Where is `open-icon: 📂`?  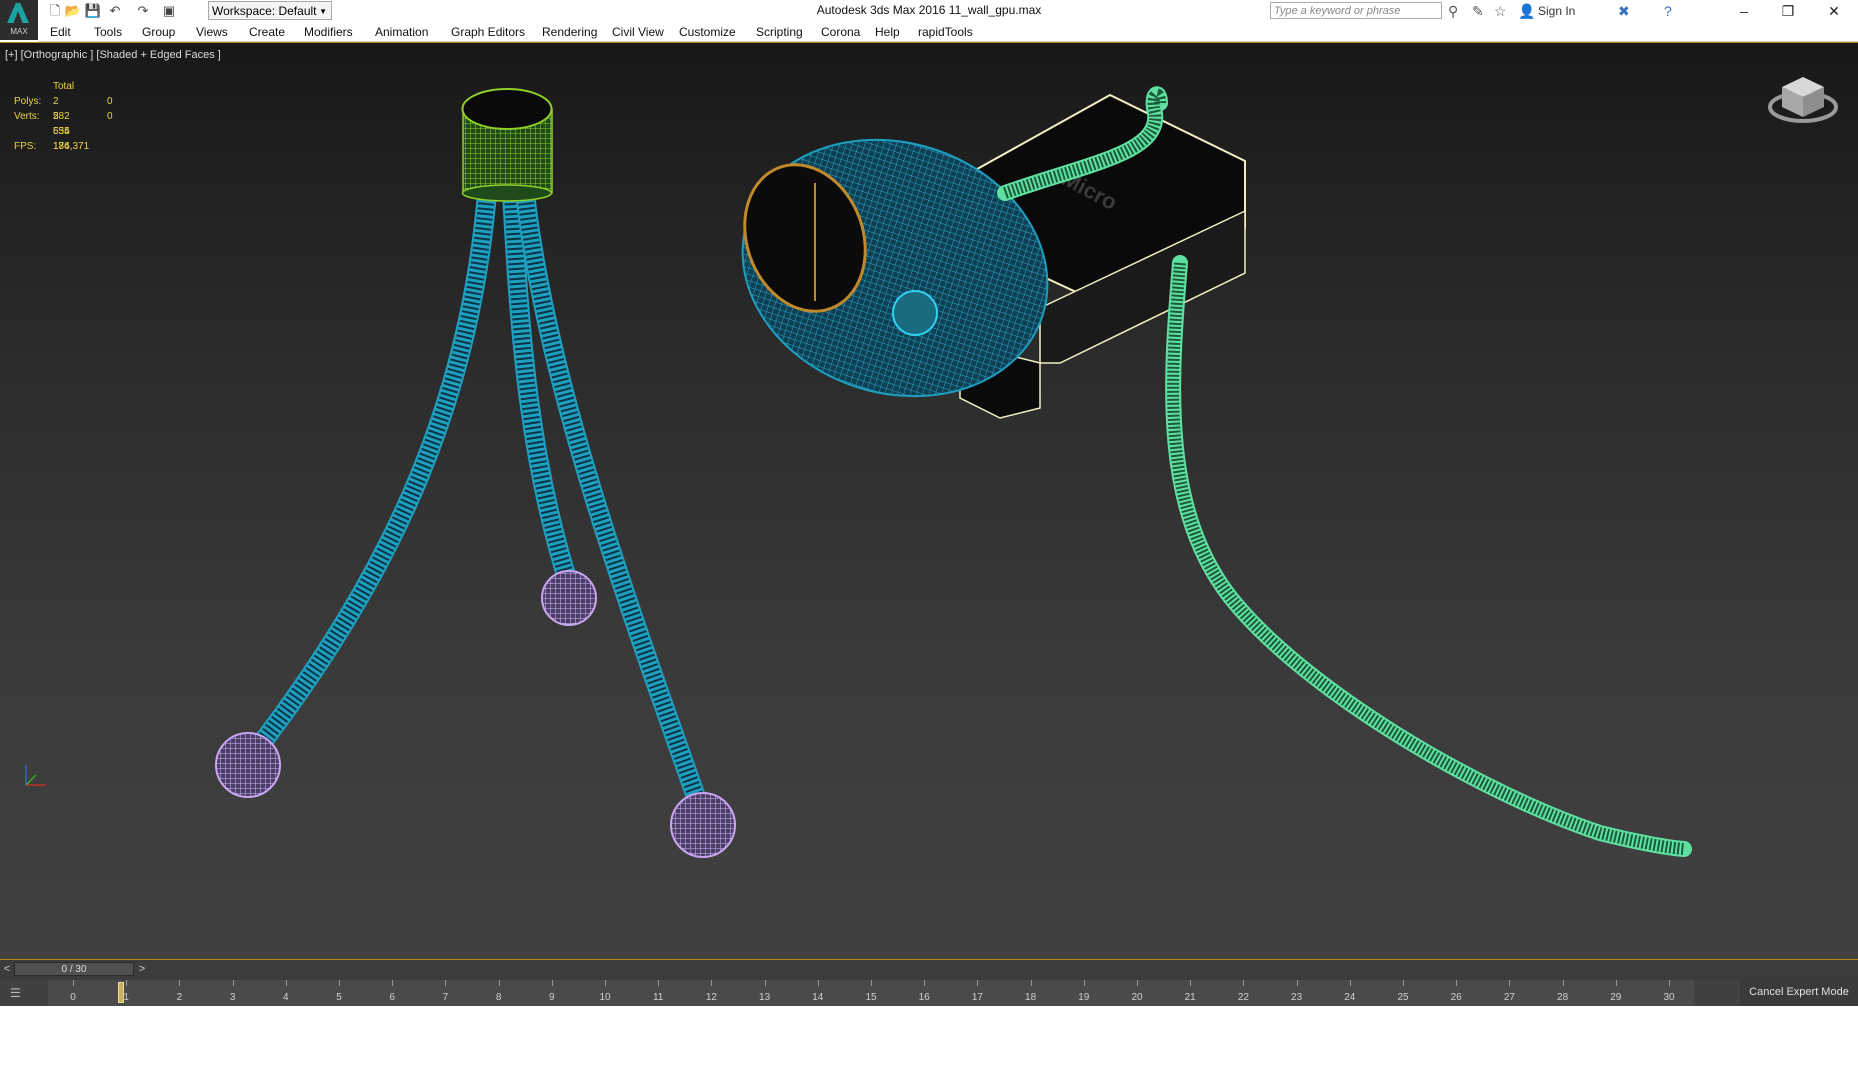 open-icon: 📂 is located at coordinates (73, 11).